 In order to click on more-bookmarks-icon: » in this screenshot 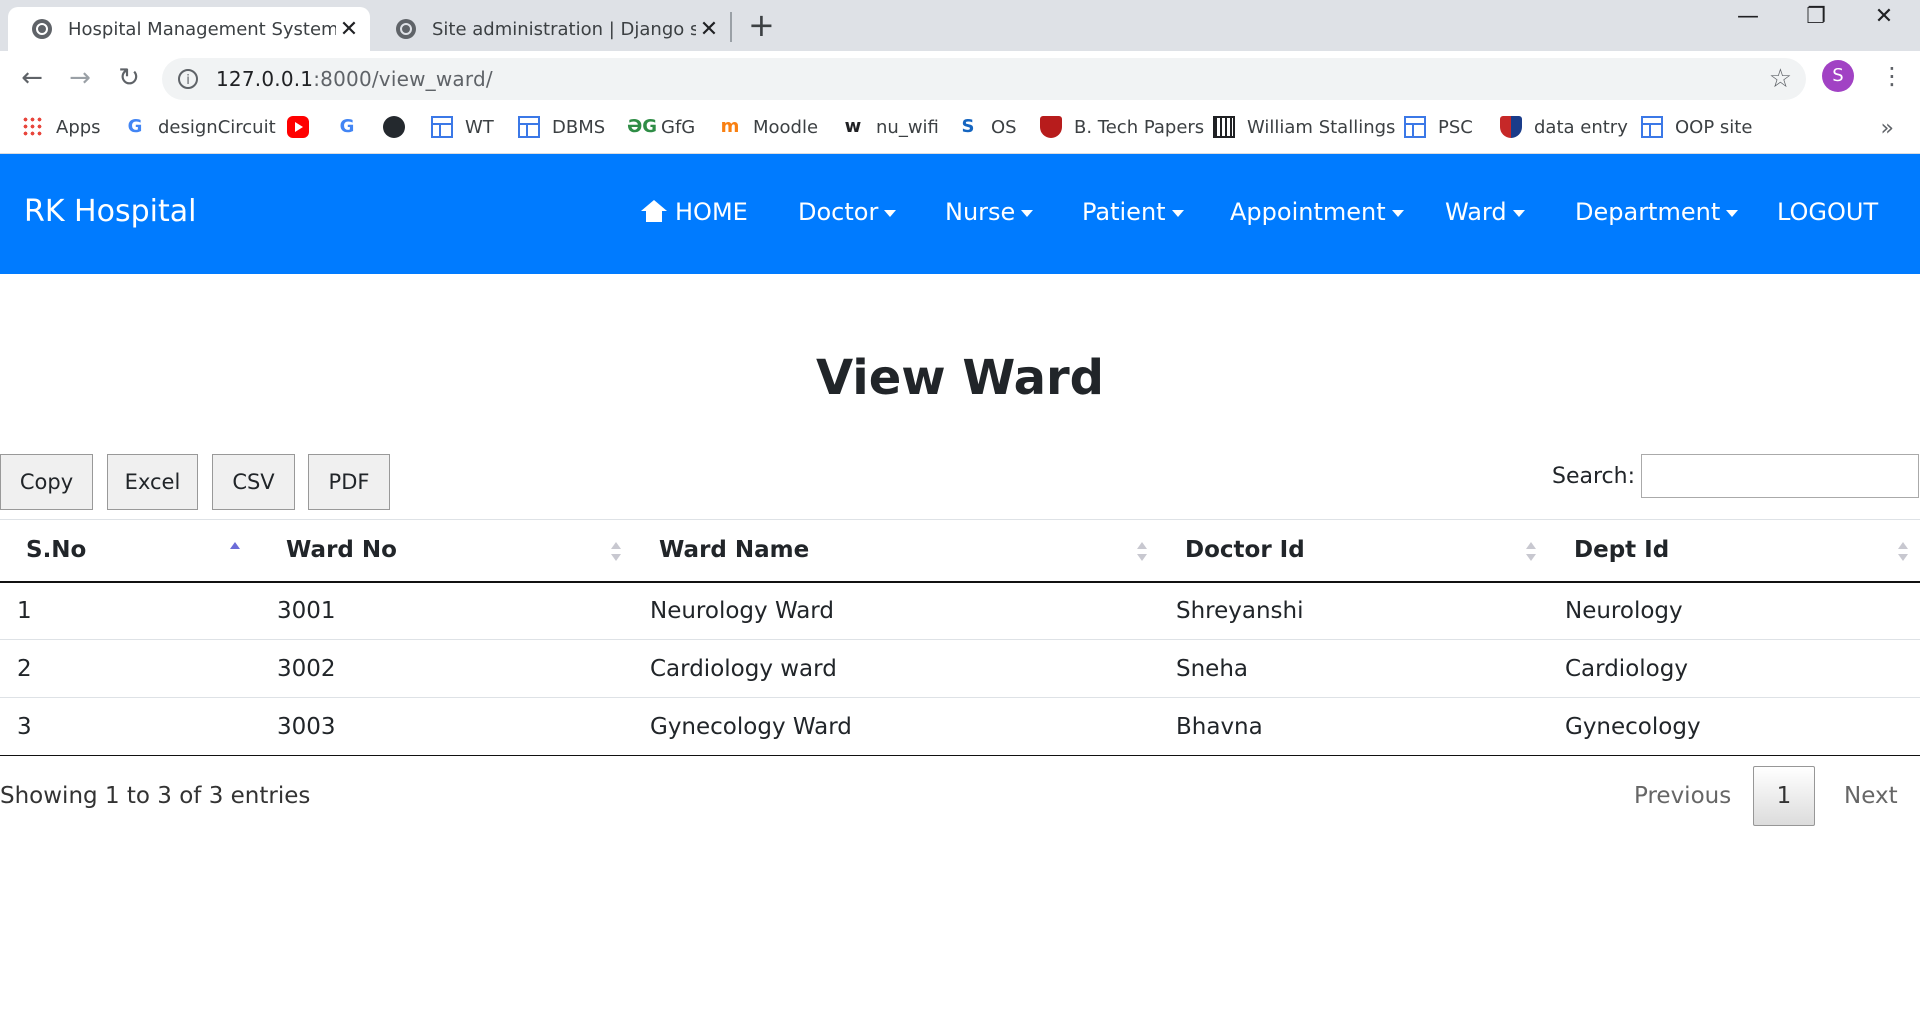, I will do `click(1887, 128)`.